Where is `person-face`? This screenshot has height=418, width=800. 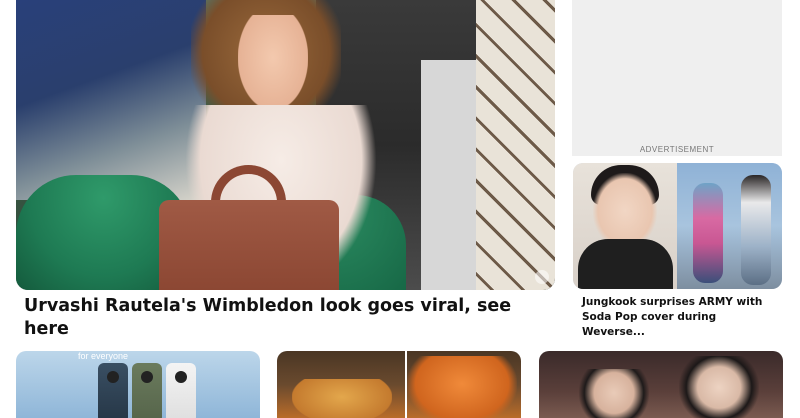 person-face is located at coordinates (625, 211).